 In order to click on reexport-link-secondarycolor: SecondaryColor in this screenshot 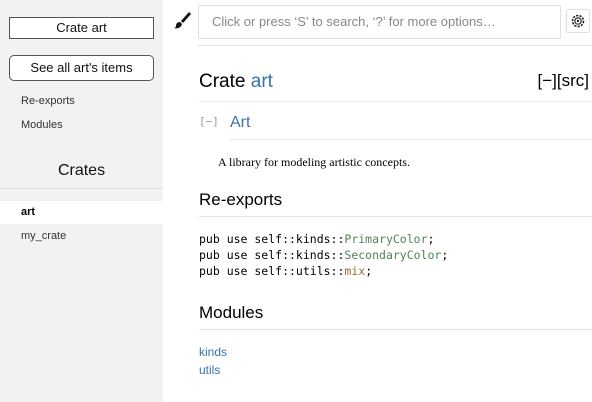, I will do `click(392, 255)`.